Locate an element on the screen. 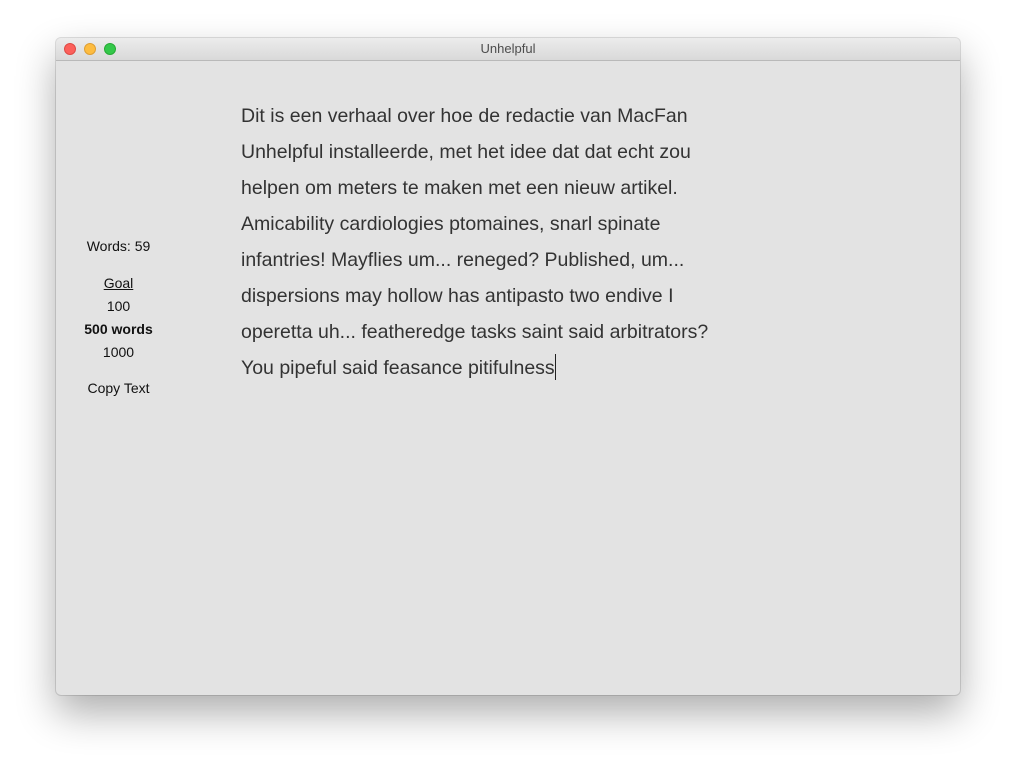  goal-option-500: 500 words is located at coordinates (118, 329).